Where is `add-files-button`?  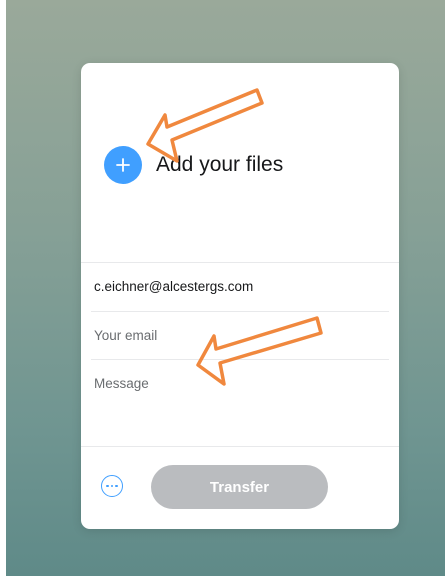
add-files-button is located at coordinates (123, 165).